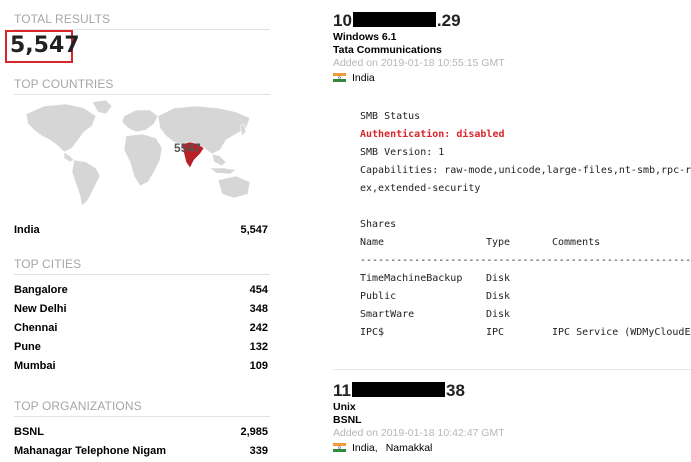 The height and width of the screenshot is (462, 691). Describe the element at coordinates (142, 408) in the screenshot. I see `top-organizations-heading: TOP ORGANIZATIONS` at that location.